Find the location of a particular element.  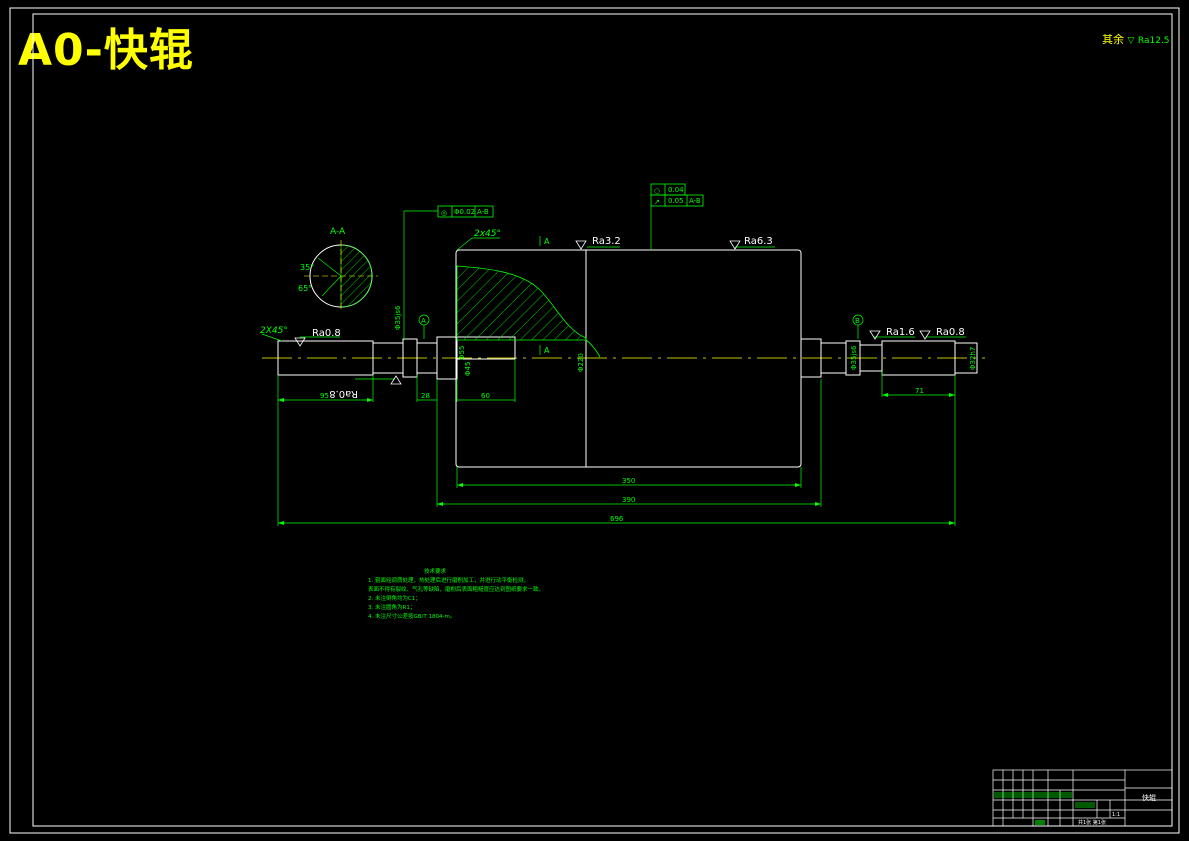

dim-71: 71 is located at coordinates (919, 391).